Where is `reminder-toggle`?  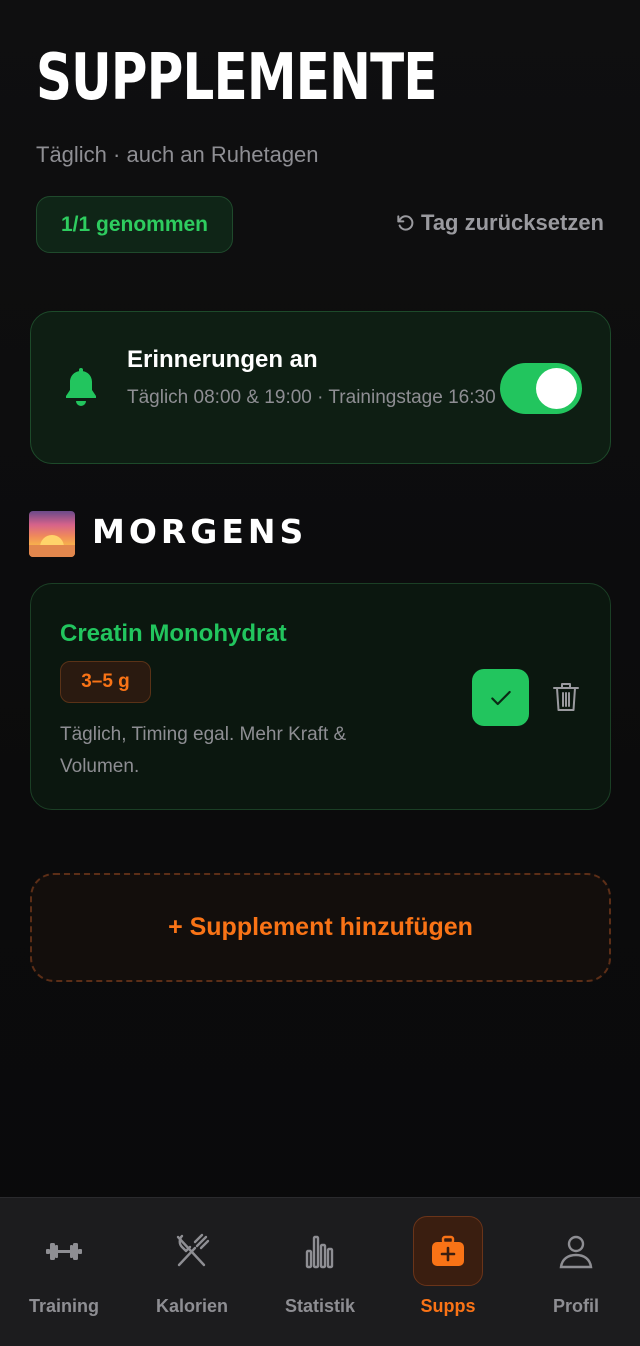 reminder-toggle is located at coordinates (541, 388).